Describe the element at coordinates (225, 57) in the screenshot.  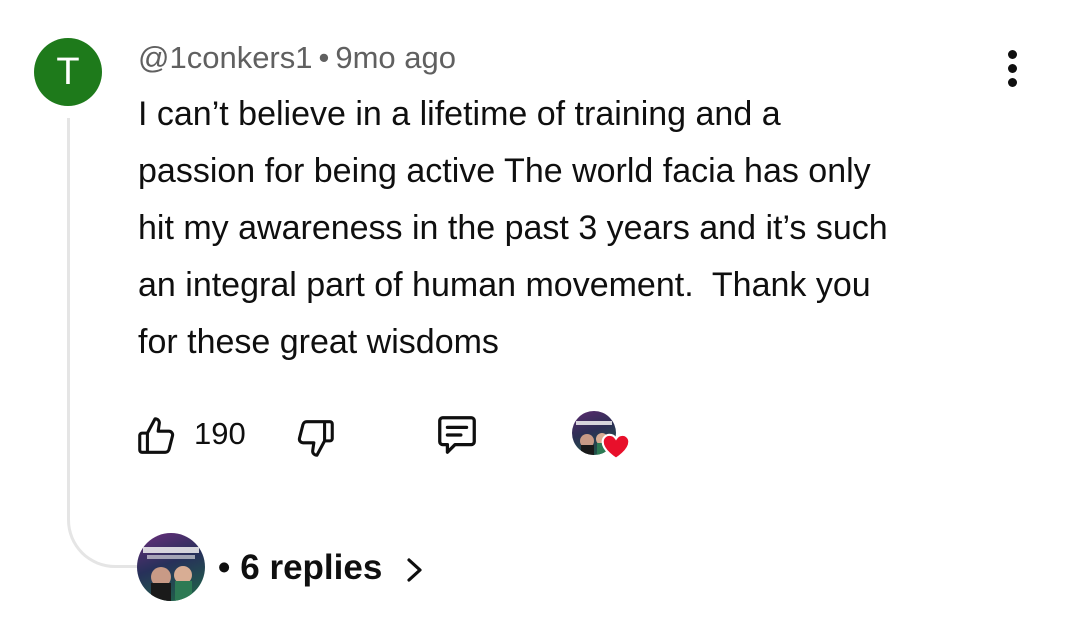
I see `author-handle: @1conkers1` at that location.